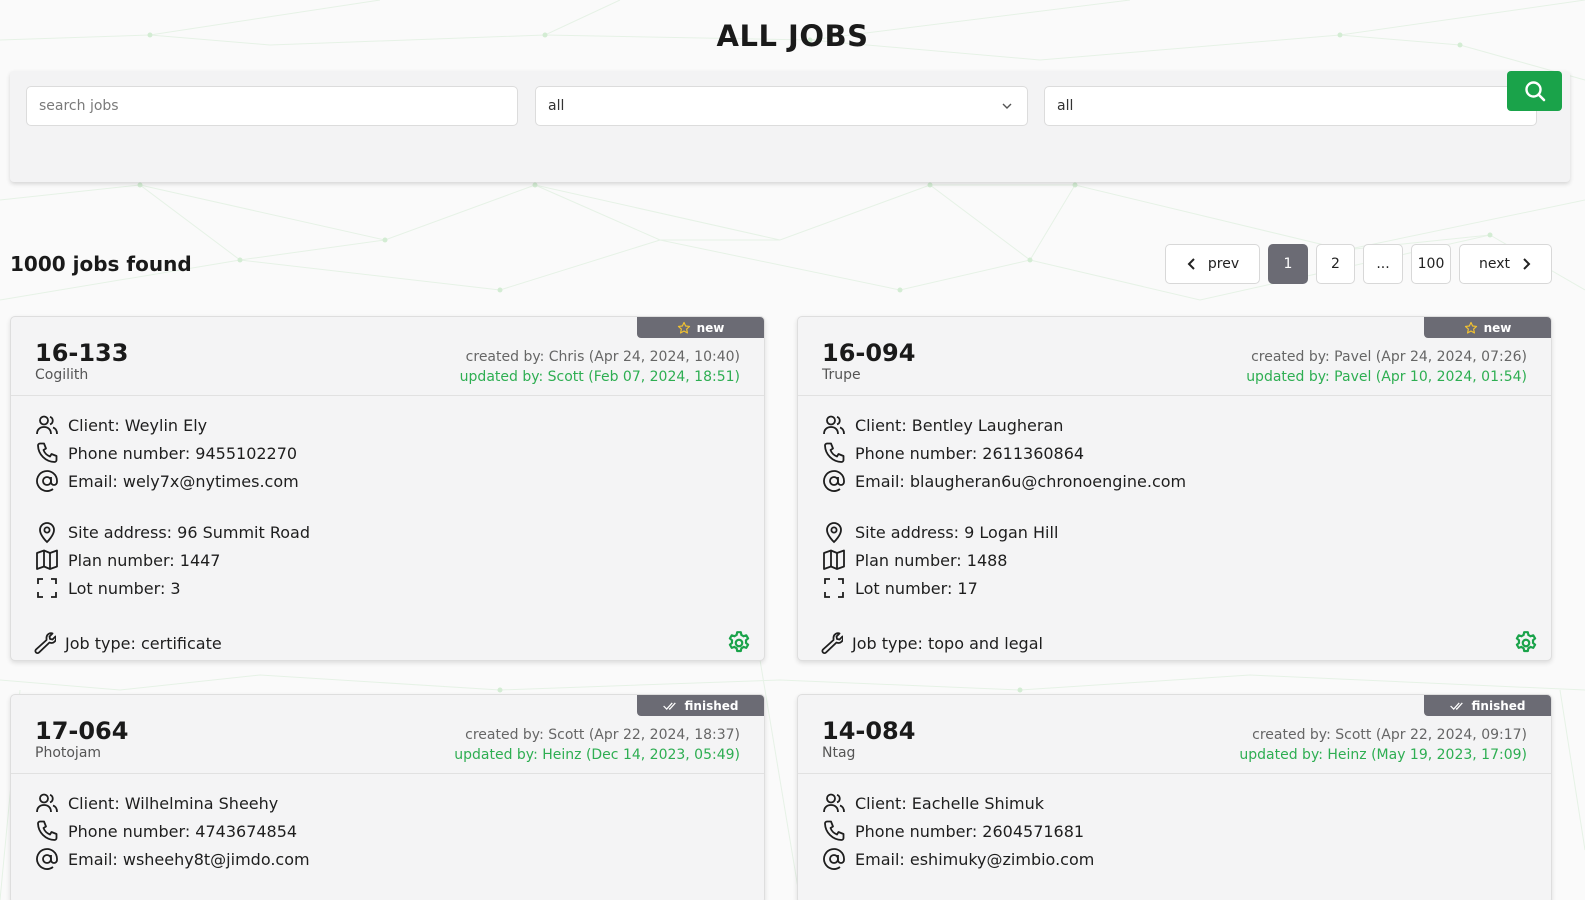 This screenshot has height=900, width=1585. What do you see at coordinates (602, 735) in the screenshot?
I see `created-by: created by: Scott (Apr 22, 2024, 18:37)` at bounding box center [602, 735].